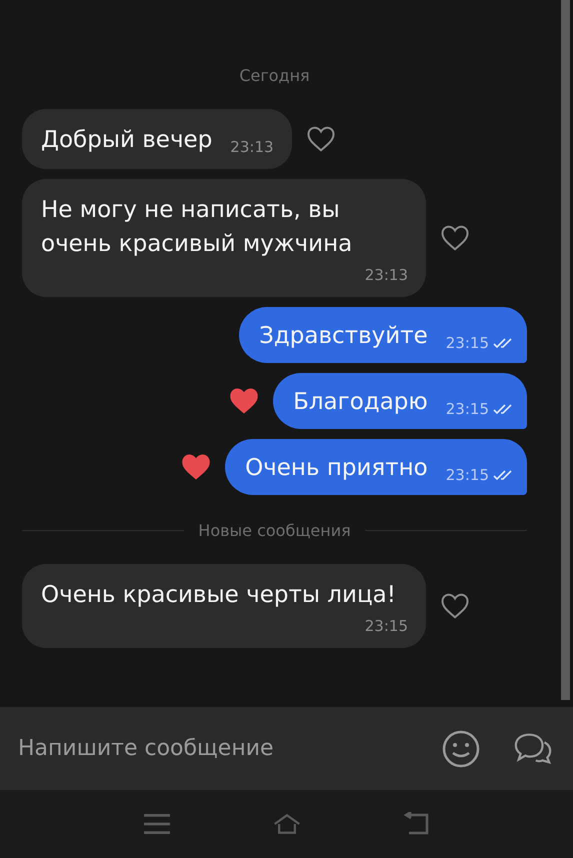  I want to click on message-text: Благодарю, so click(360, 402).